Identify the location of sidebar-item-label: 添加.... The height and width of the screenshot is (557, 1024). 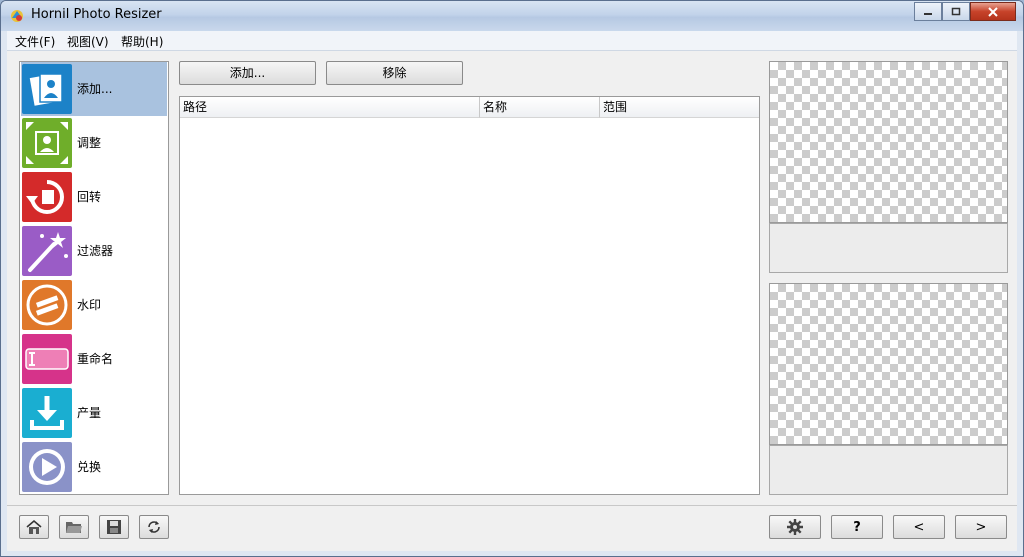
(95, 89).